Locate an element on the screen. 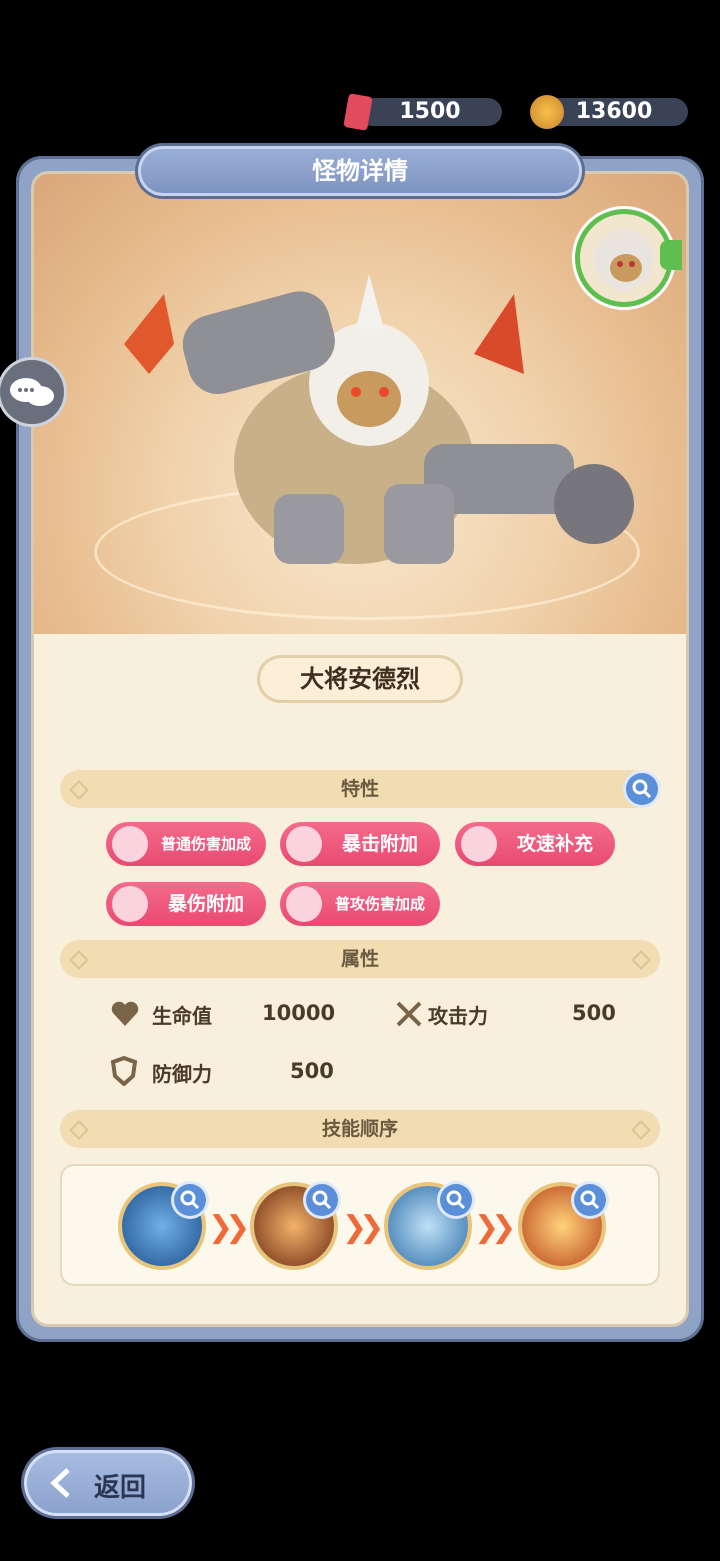  trait-badge: 攻速补充 is located at coordinates (535, 844).